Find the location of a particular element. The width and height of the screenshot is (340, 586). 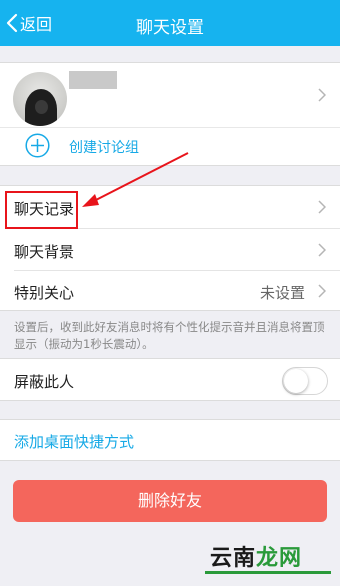

avatar-face is located at coordinates (41, 107).